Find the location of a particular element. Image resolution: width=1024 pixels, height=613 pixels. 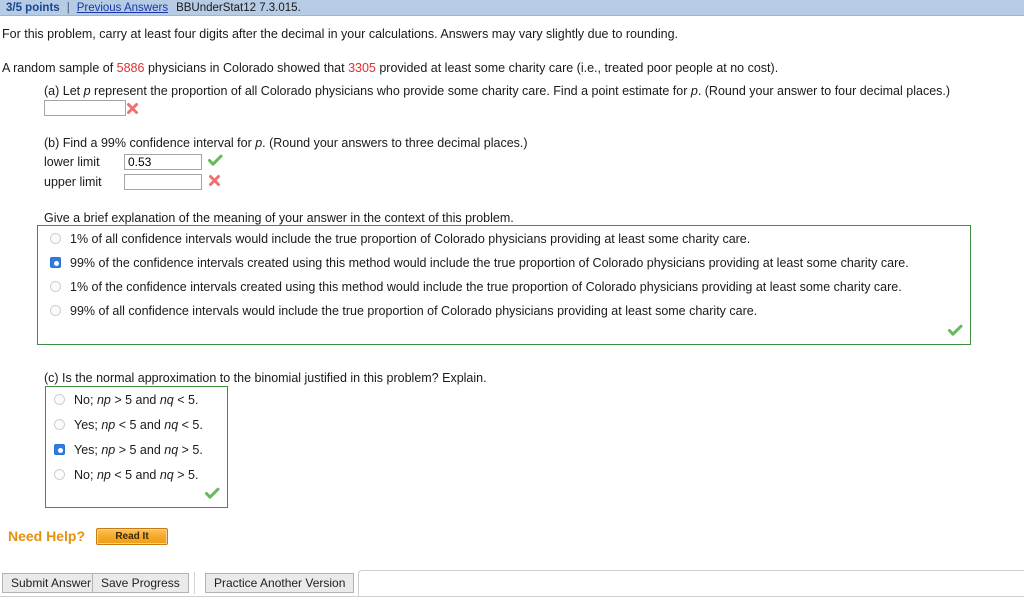

read-it-button: Read It is located at coordinates (132, 536).